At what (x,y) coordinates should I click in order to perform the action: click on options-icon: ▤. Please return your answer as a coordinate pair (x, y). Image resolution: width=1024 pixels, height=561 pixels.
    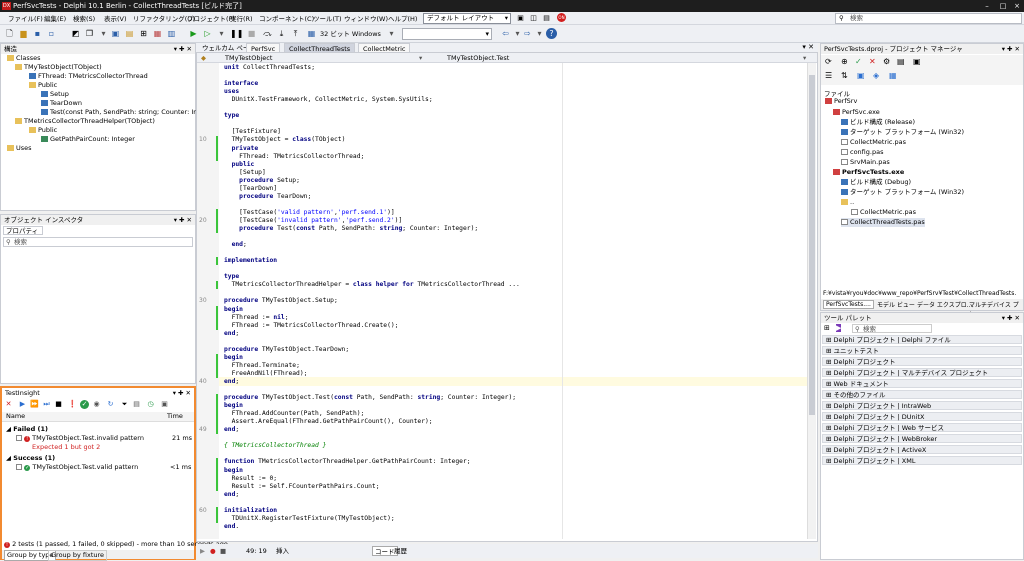
    Looking at the image, I should click on (136, 404).